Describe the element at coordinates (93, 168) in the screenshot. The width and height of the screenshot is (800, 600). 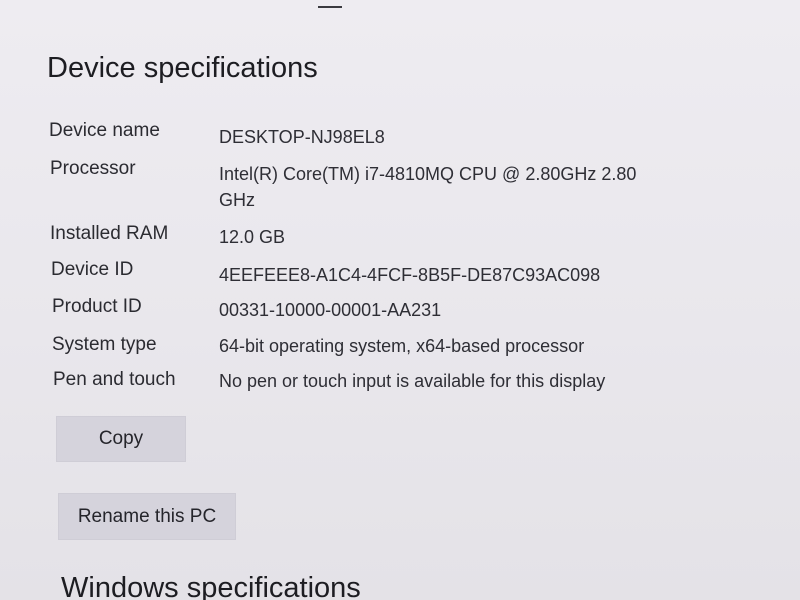
I see `processor-label: Processor` at that location.